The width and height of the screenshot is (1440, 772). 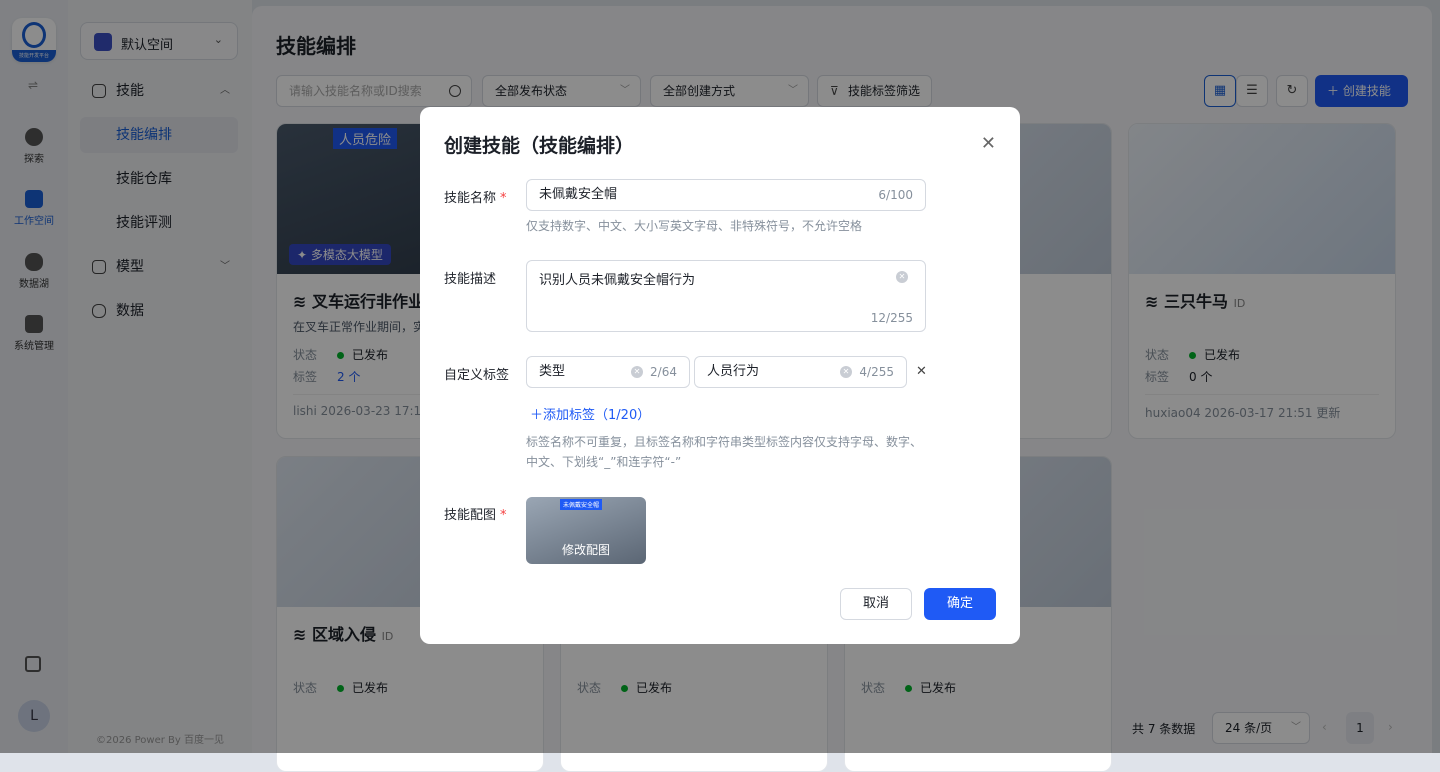 I want to click on remove-tag-icon: ✕, so click(x=921, y=371).